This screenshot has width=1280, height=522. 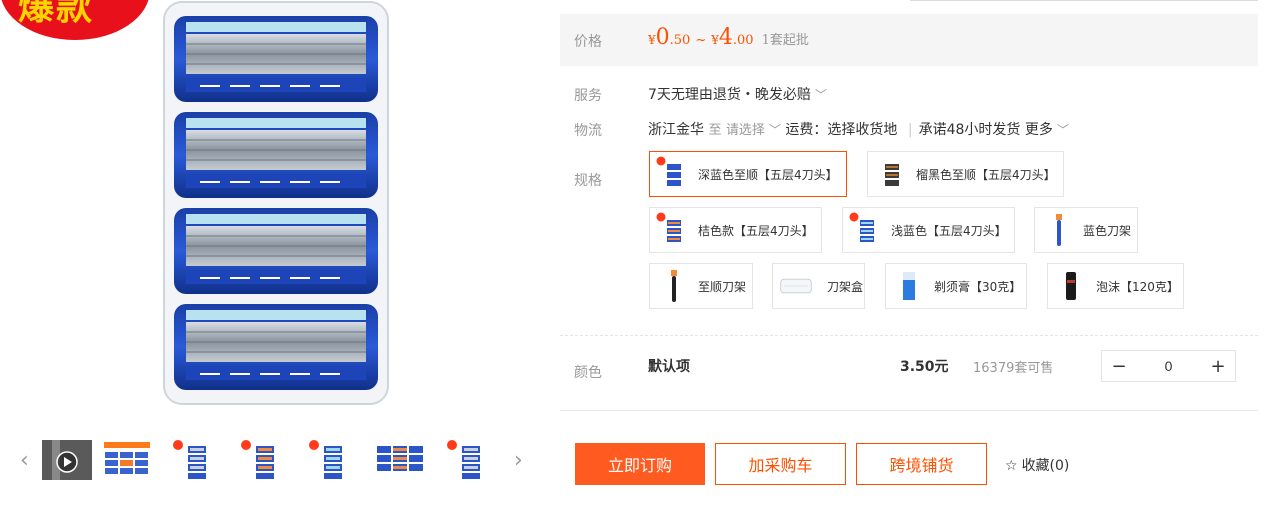 What do you see at coordinates (701, 286) in the screenshot?
I see `spec-option-handle: 至顺刀架` at bounding box center [701, 286].